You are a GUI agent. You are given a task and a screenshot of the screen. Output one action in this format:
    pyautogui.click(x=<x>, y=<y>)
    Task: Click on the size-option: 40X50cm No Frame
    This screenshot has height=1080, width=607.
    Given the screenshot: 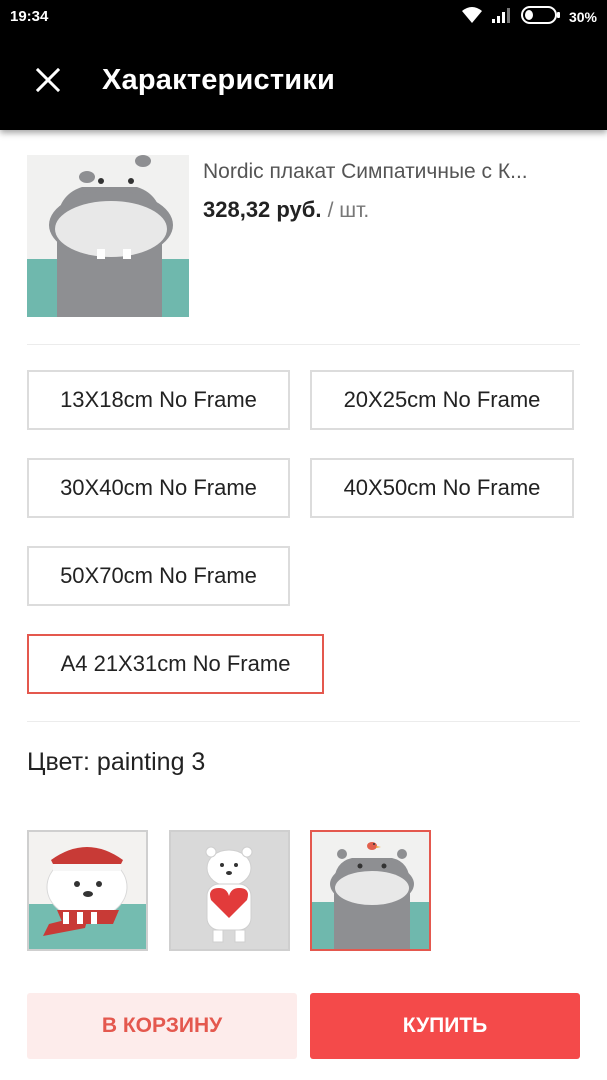 What is the action you would take?
    pyautogui.click(x=442, y=488)
    